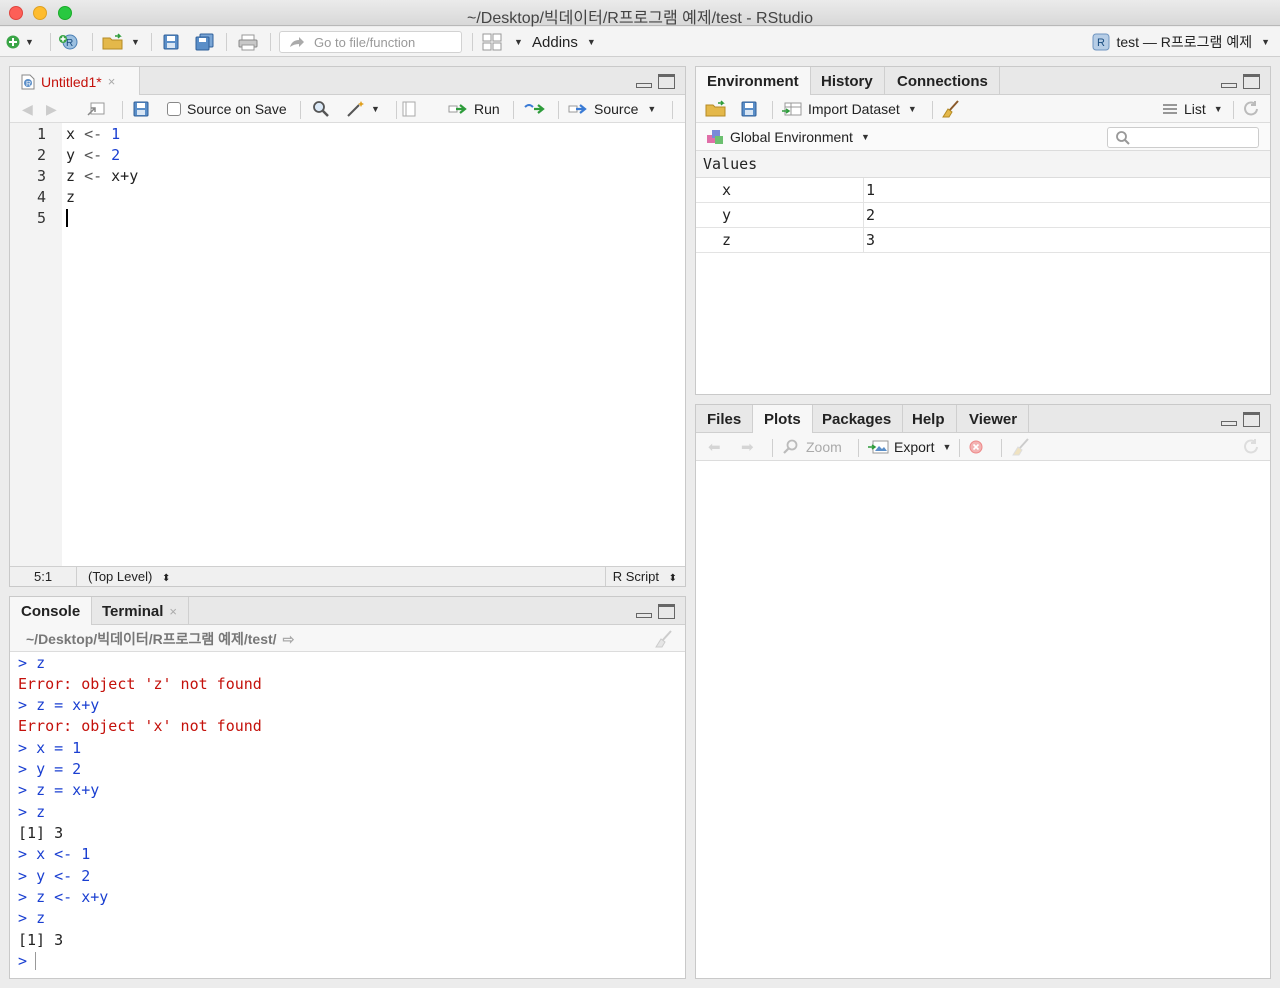 Image resolution: width=1280 pixels, height=988 pixels. I want to click on forward-arrow-icon: ▶, so click(51, 109).